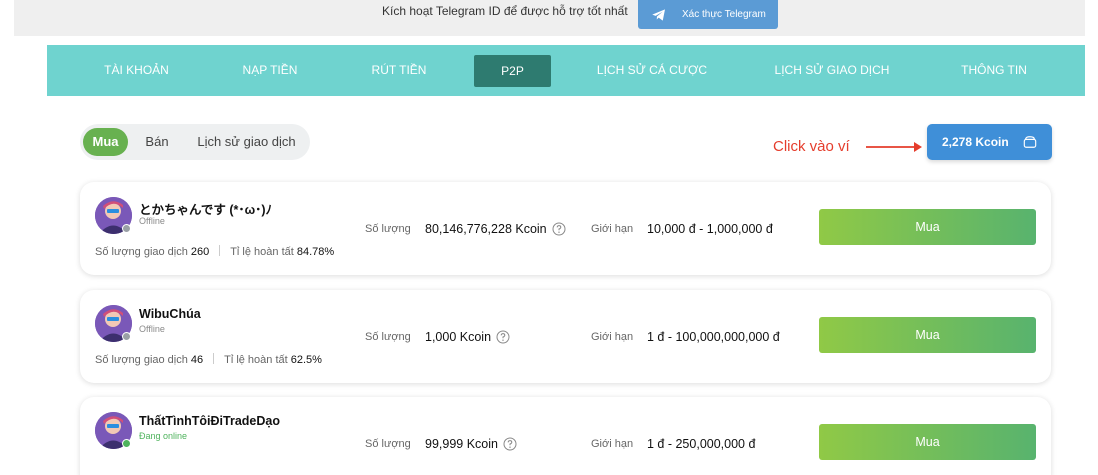  I want to click on wallet-balance: 2,278 Kcoin, so click(975, 142).